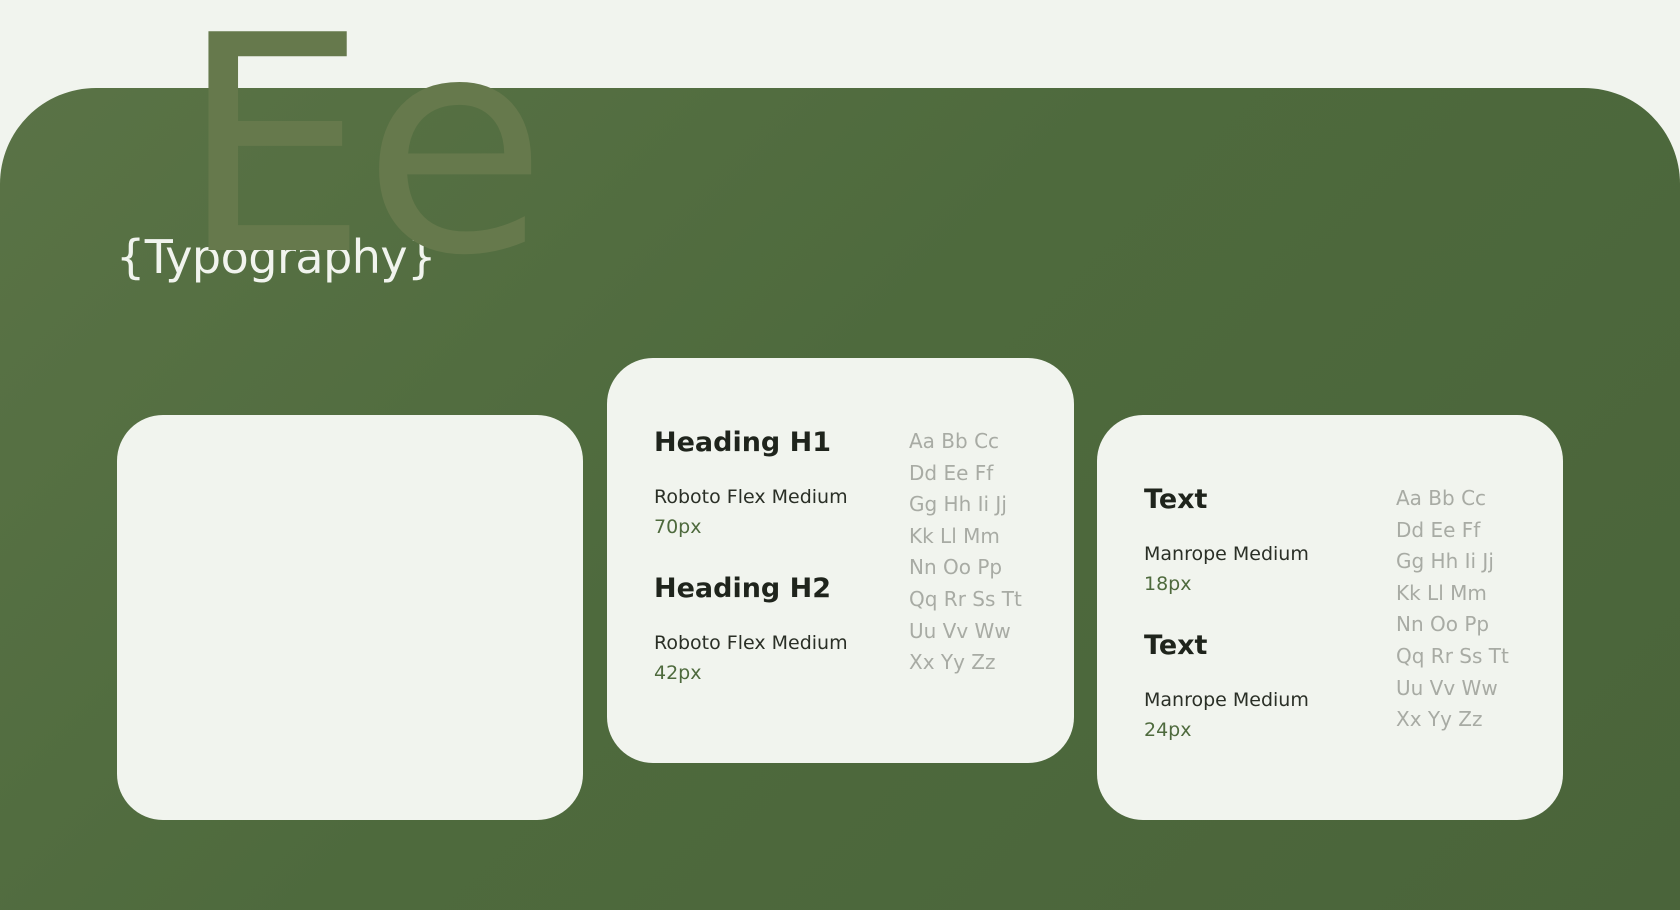 Image resolution: width=1680 pixels, height=910 pixels. I want to click on style-size: 24px, so click(1168, 730).